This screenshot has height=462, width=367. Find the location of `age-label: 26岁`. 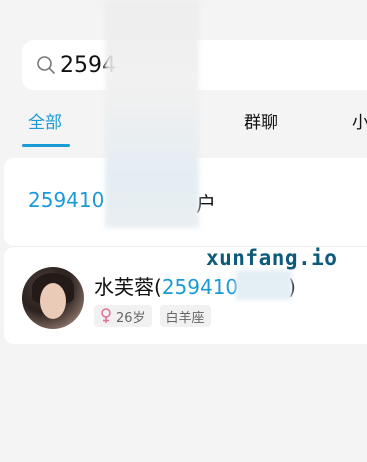

age-label: 26岁 is located at coordinates (131, 318).